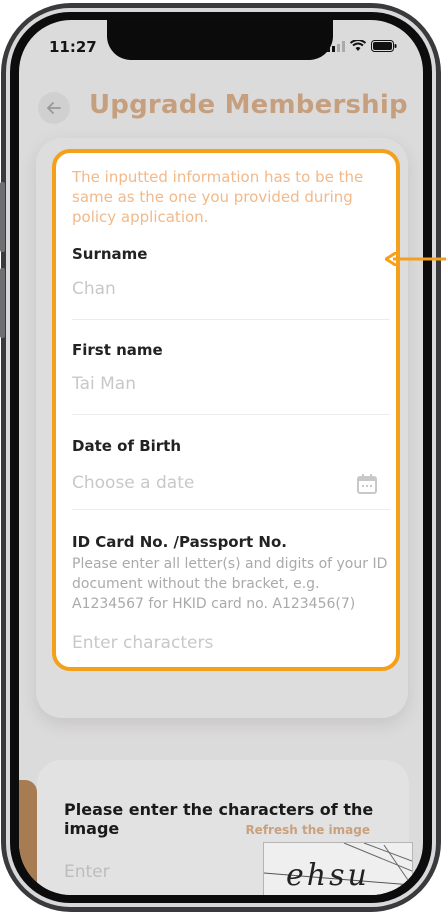  I want to click on pointer-arrow-icon, so click(415, 259).